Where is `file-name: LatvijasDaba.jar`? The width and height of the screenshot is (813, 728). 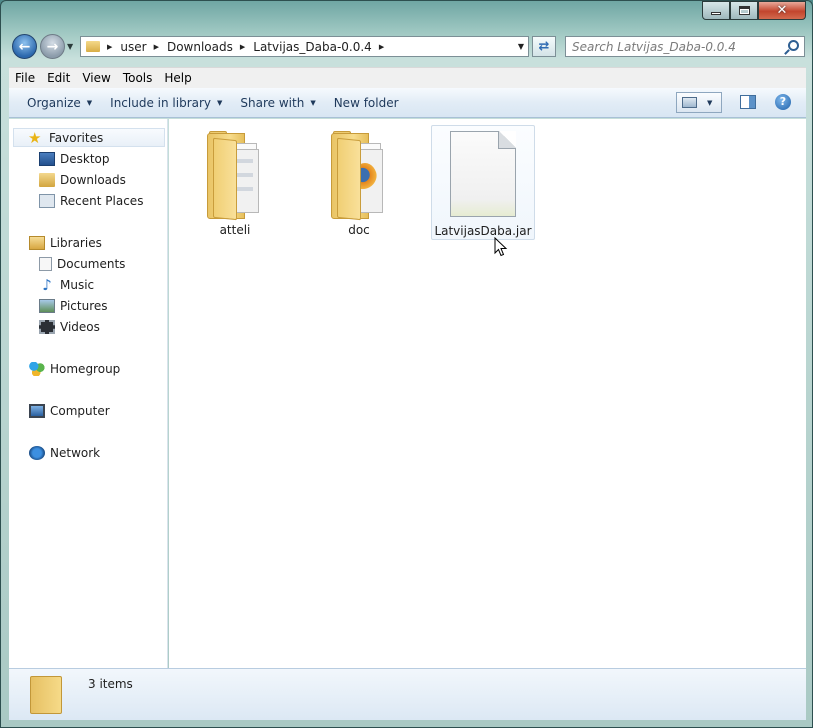
file-name: LatvijasDaba.jar is located at coordinates (483, 231).